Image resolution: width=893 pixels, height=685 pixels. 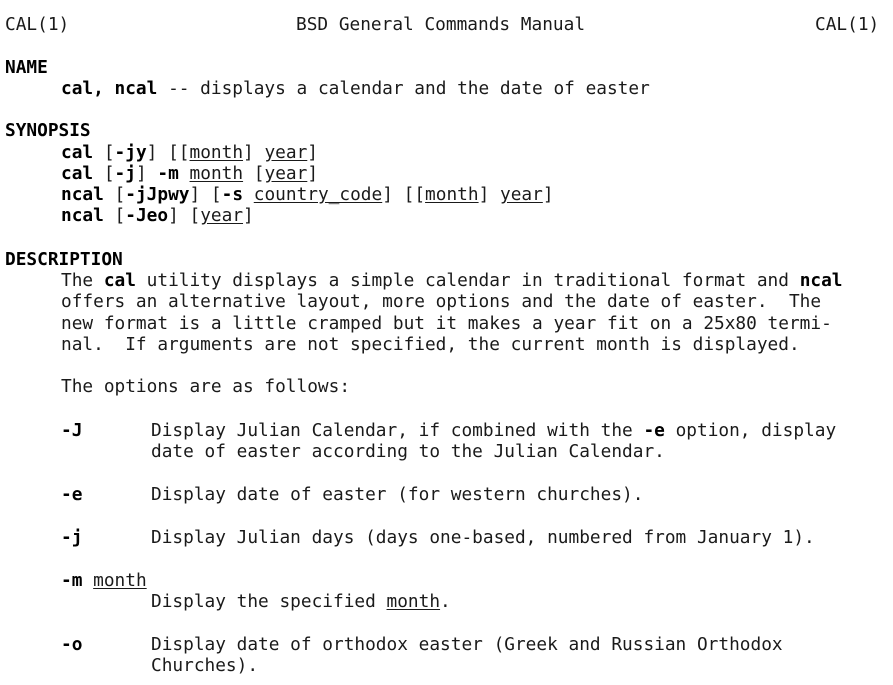 I want to click on syn-flags: -jJpwy, so click(x=157, y=194).